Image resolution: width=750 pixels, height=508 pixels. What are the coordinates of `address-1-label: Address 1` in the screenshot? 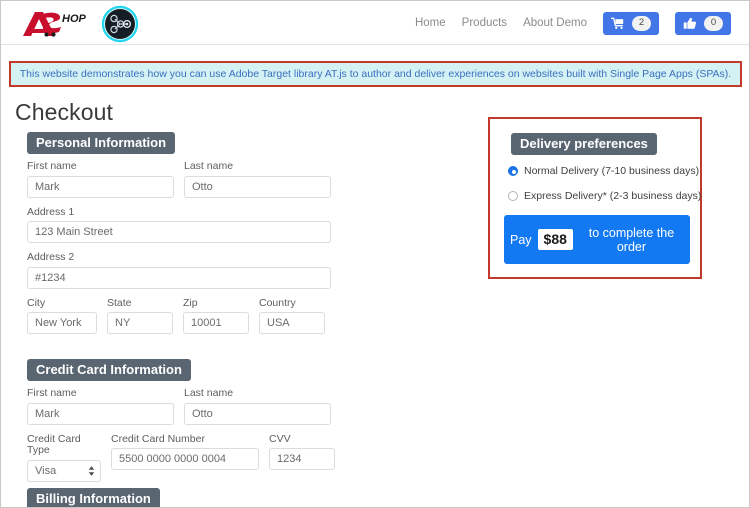 It's located at (51, 211).